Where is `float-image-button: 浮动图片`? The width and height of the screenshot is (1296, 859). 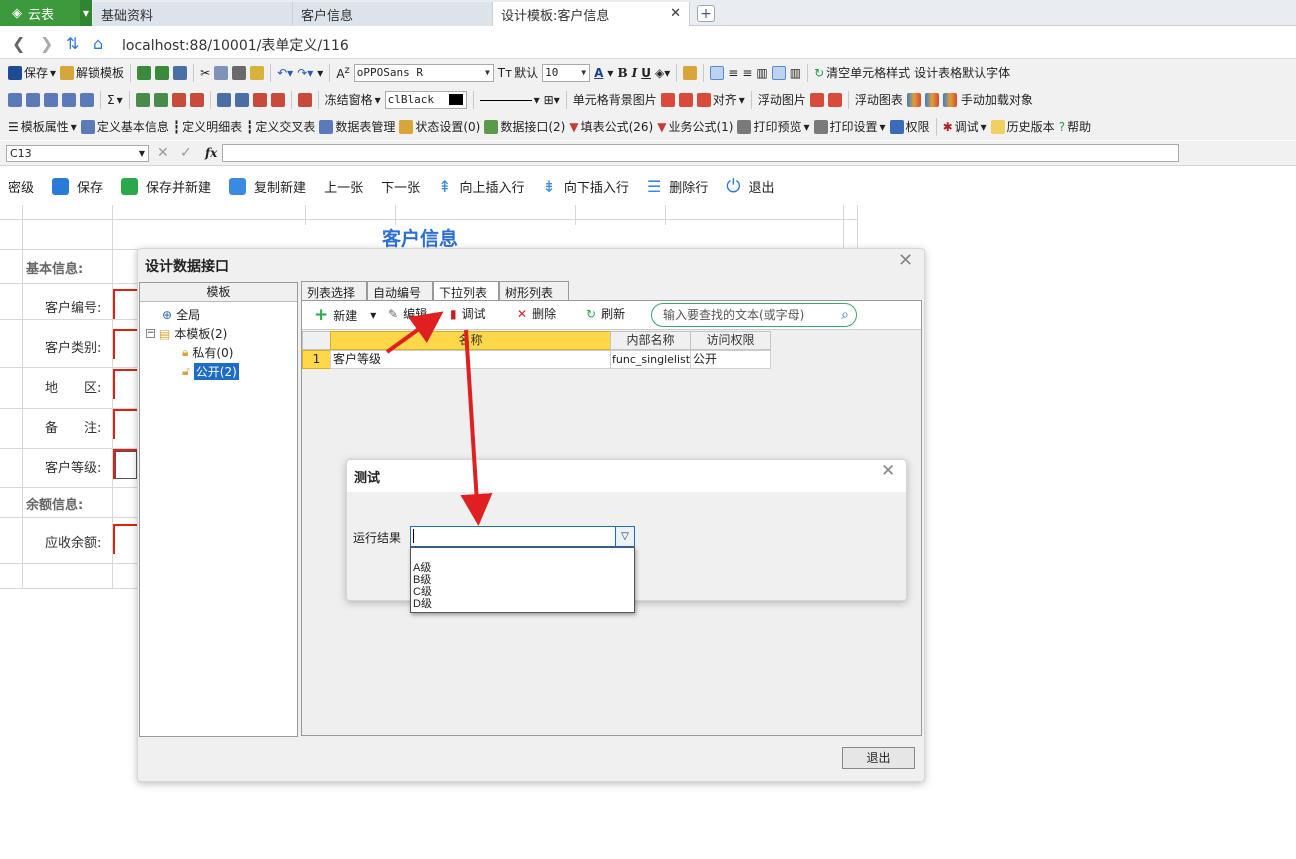
float-image-button: 浮动图片 is located at coordinates (782, 99).